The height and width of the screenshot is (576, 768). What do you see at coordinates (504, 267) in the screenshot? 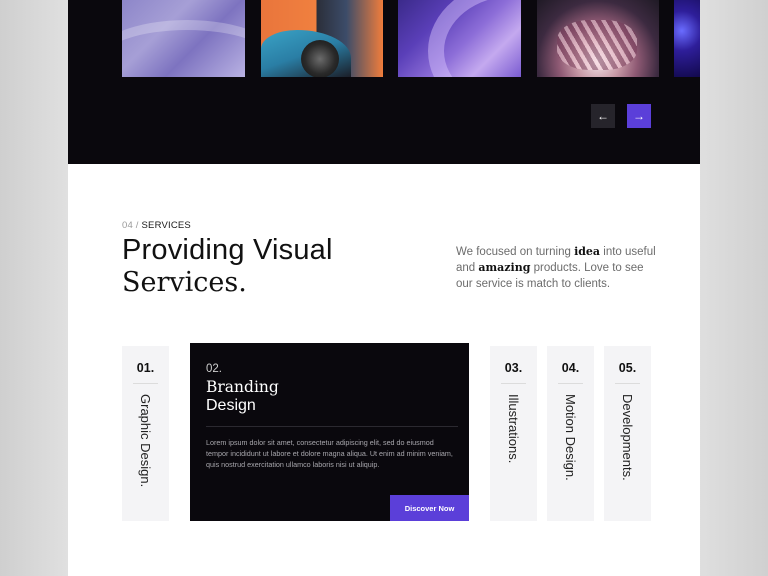
I see `intro-highlight-amazing: amazing` at bounding box center [504, 267].